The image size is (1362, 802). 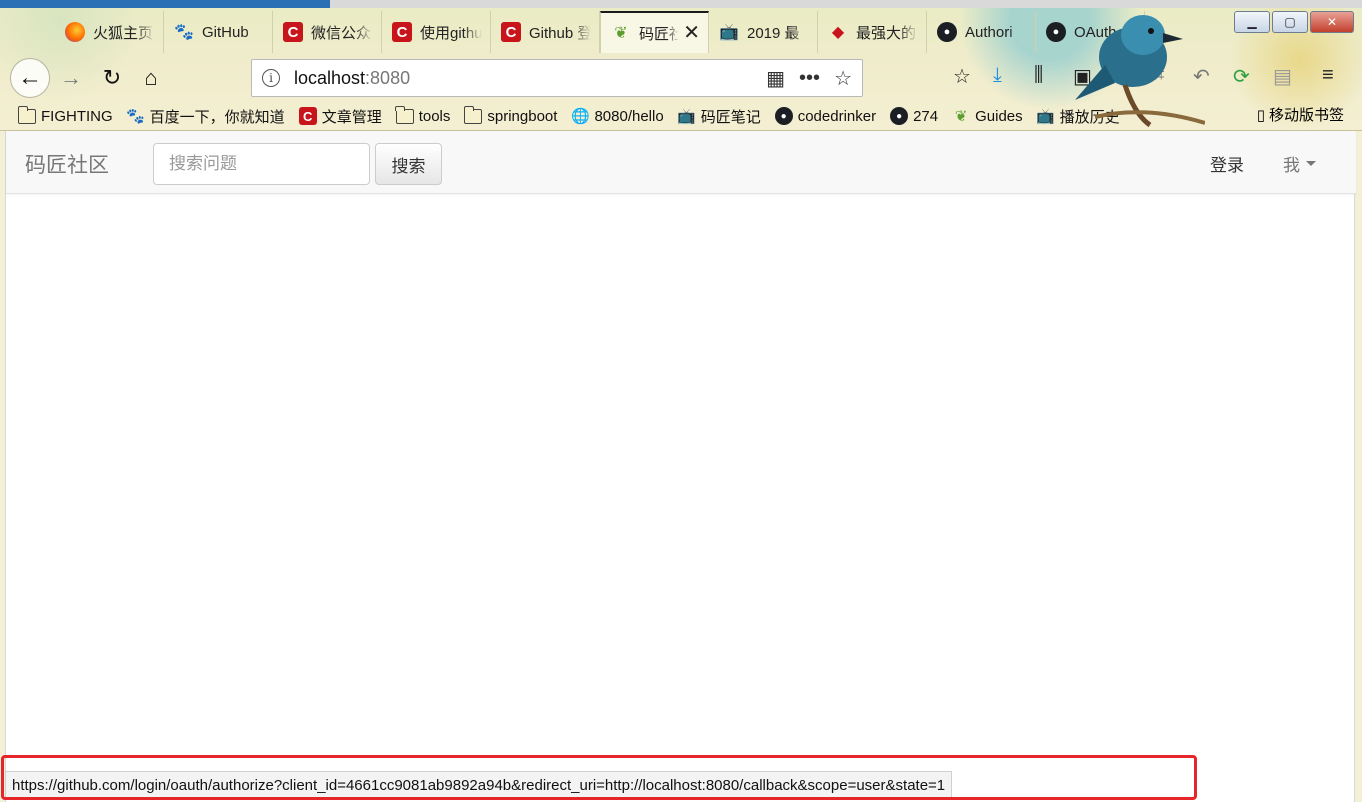 What do you see at coordinates (1201, 76) in the screenshot?
I see `undo-icon: ↶` at bounding box center [1201, 76].